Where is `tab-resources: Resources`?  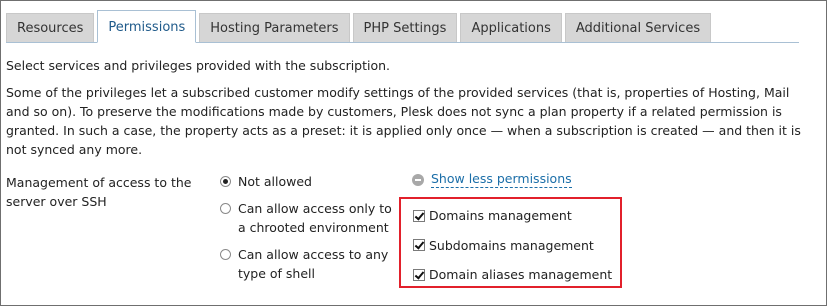 tab-resources: Resources is located at coordinates (50, 28).